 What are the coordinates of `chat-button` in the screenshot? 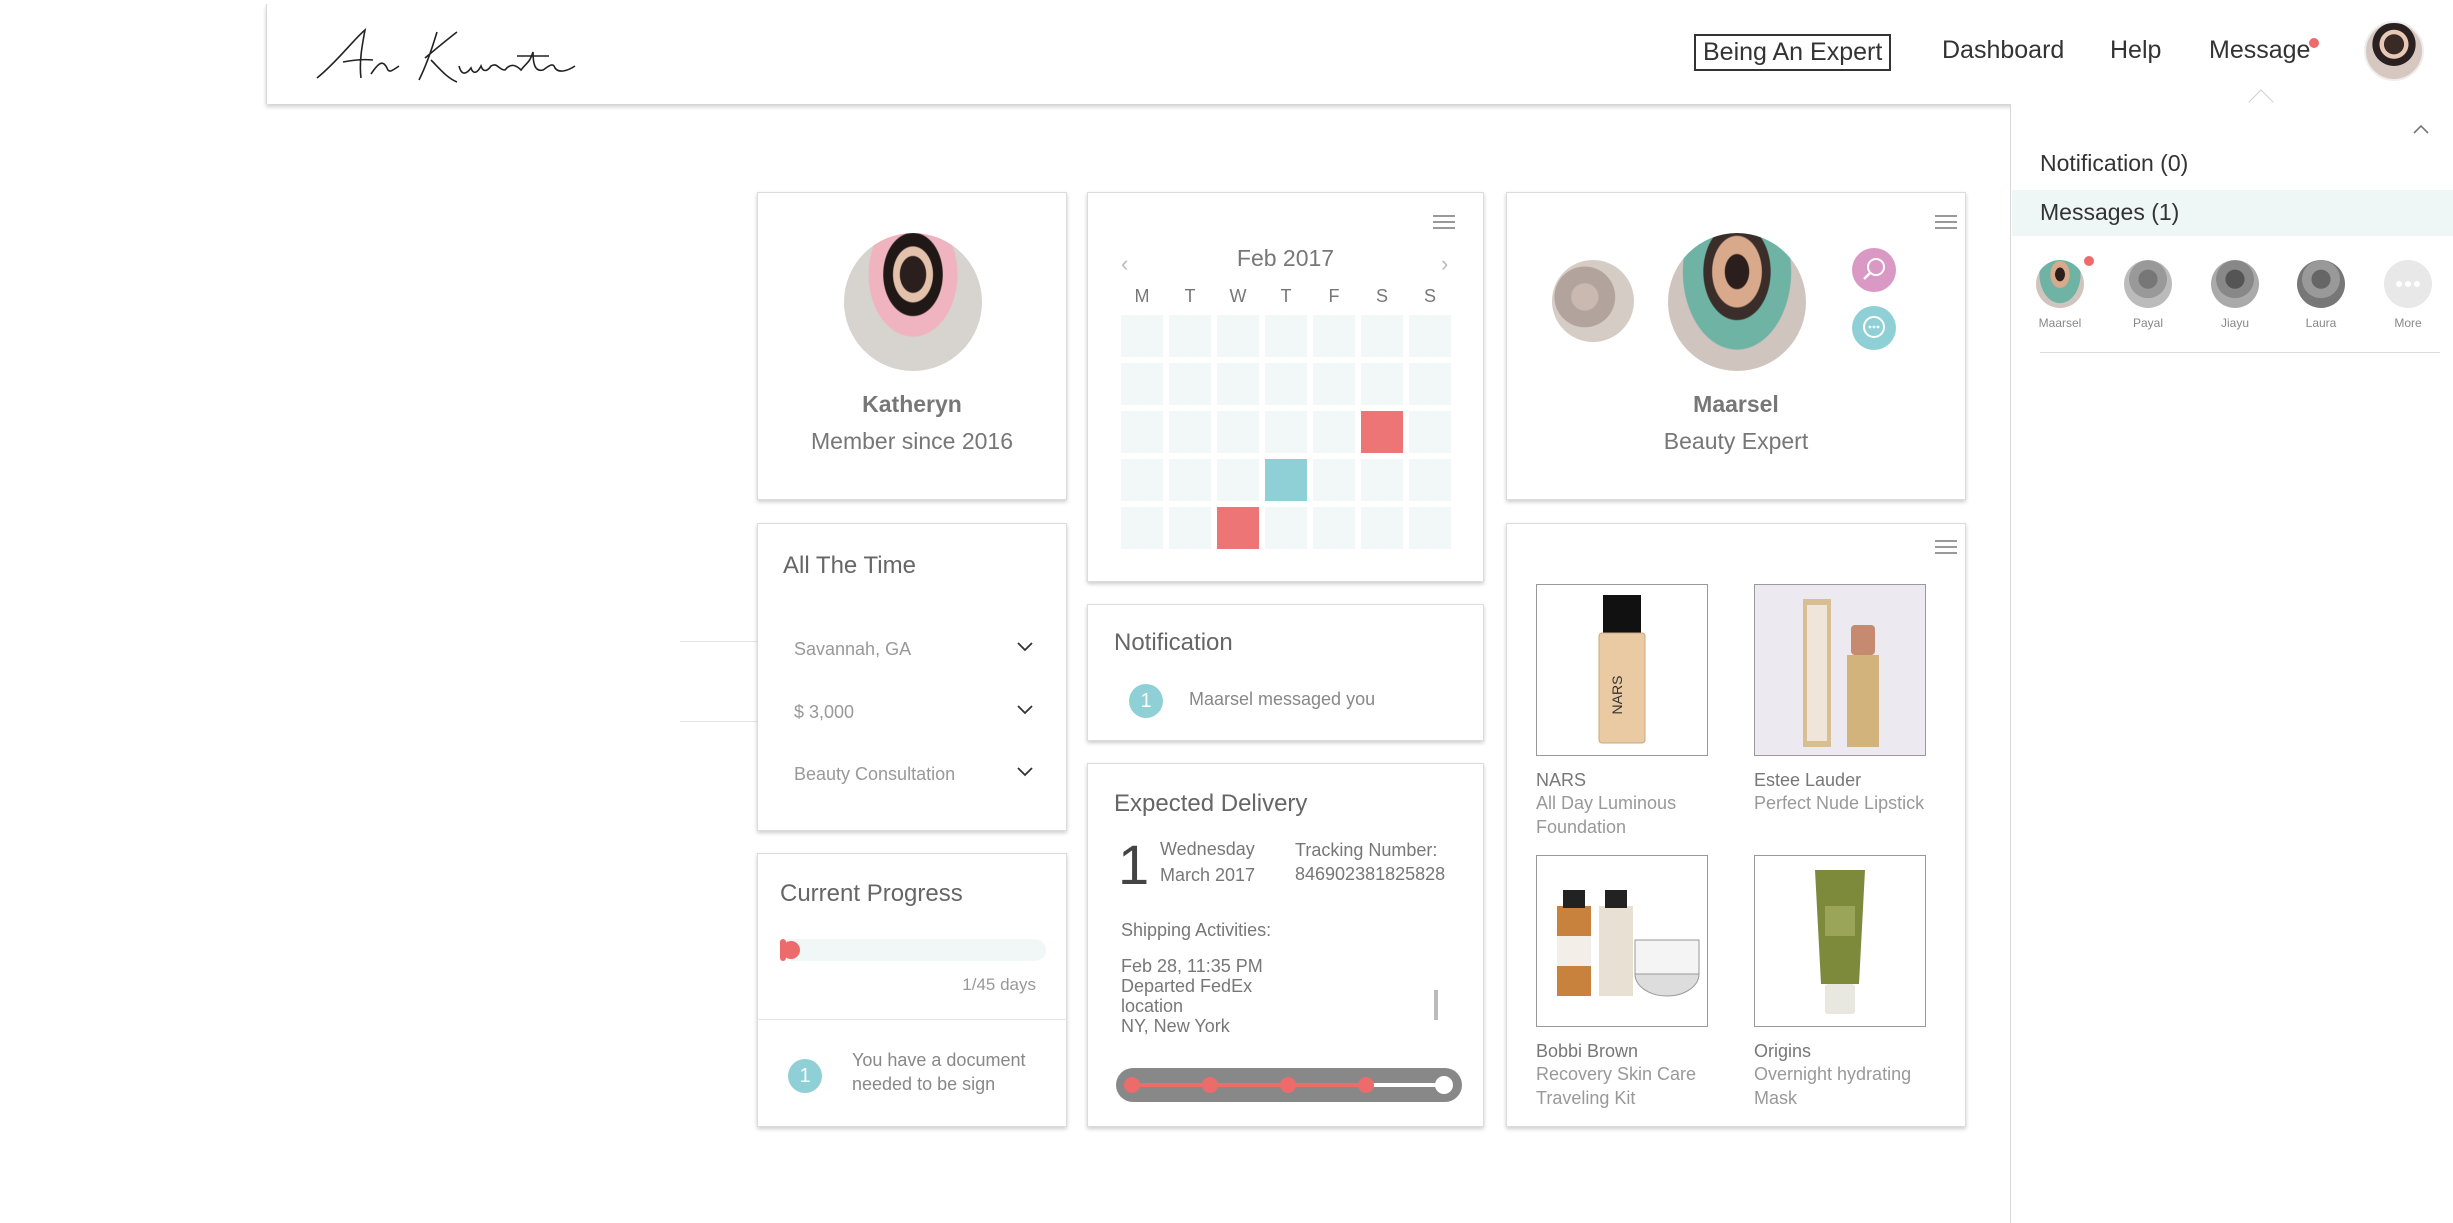 It's located at (1874, 328).